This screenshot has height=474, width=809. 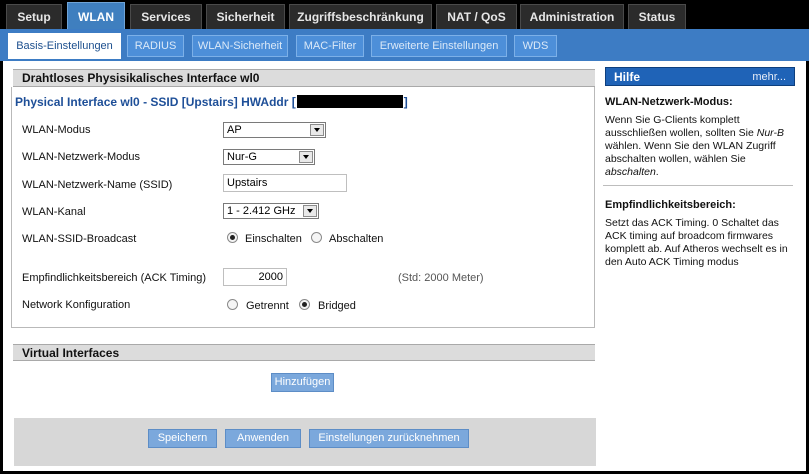 I want to click on save-button: Speichern, so click(x=182, y=438).